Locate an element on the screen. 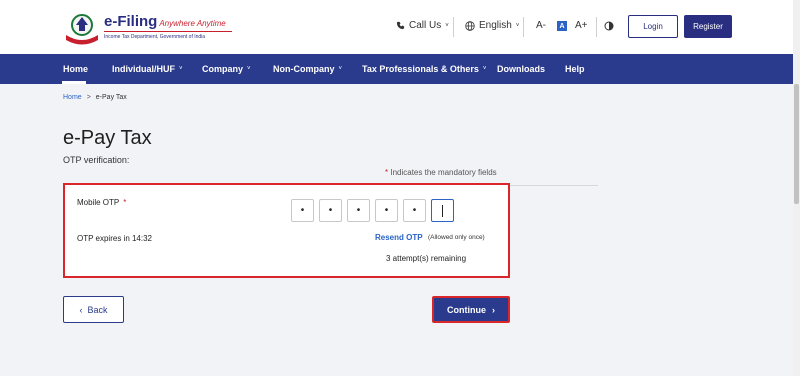 This screenshot has width=800, height=376. nav-help: Help is located at coordinates (575, 69).